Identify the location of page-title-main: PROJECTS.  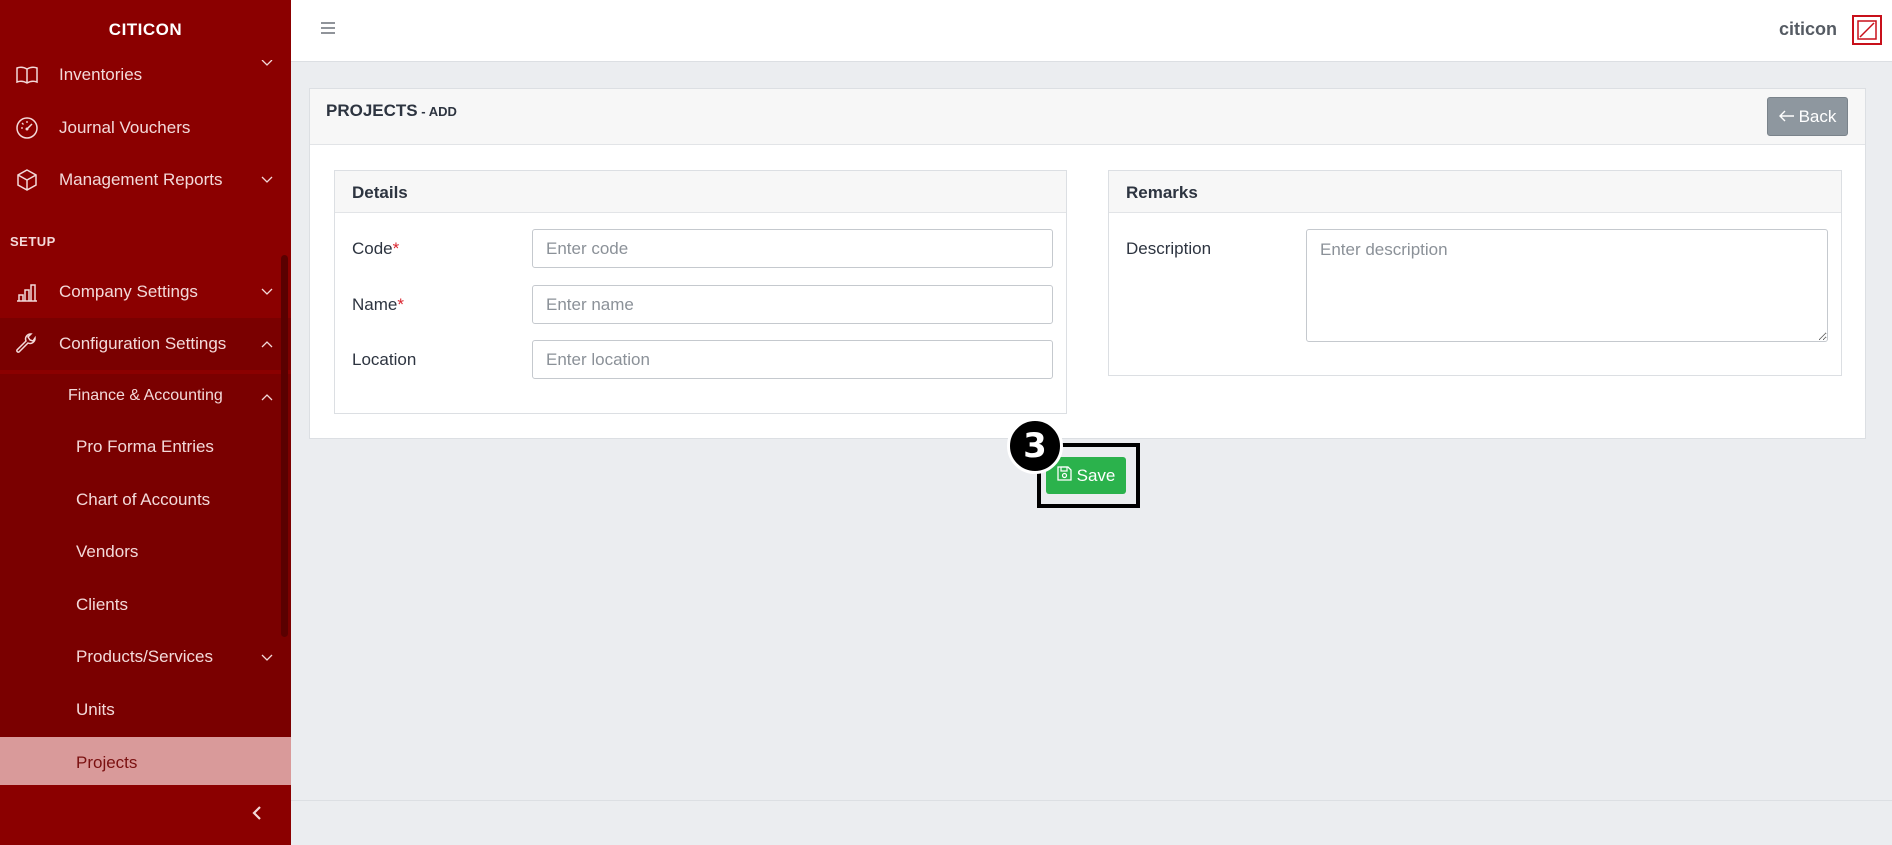
(372, 110).